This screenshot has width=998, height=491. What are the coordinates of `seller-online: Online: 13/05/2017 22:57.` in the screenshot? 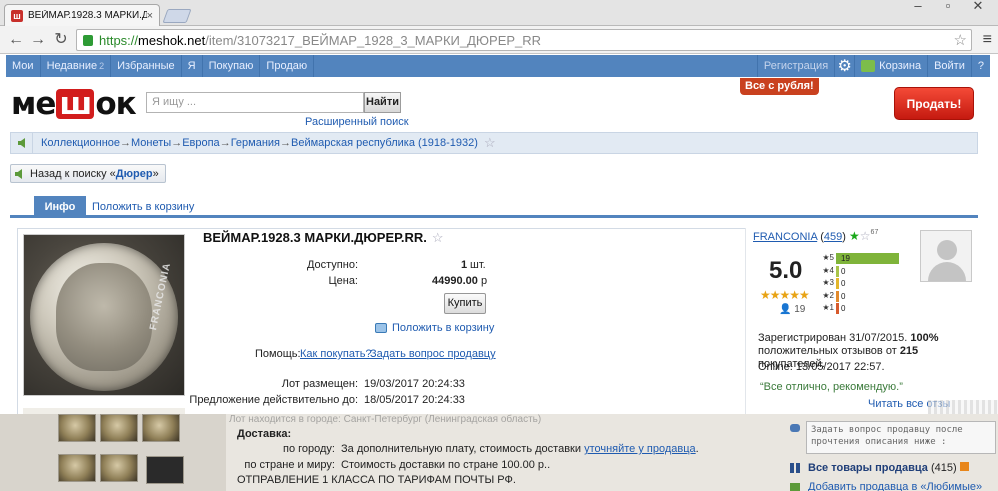 It's located at (821, 367).